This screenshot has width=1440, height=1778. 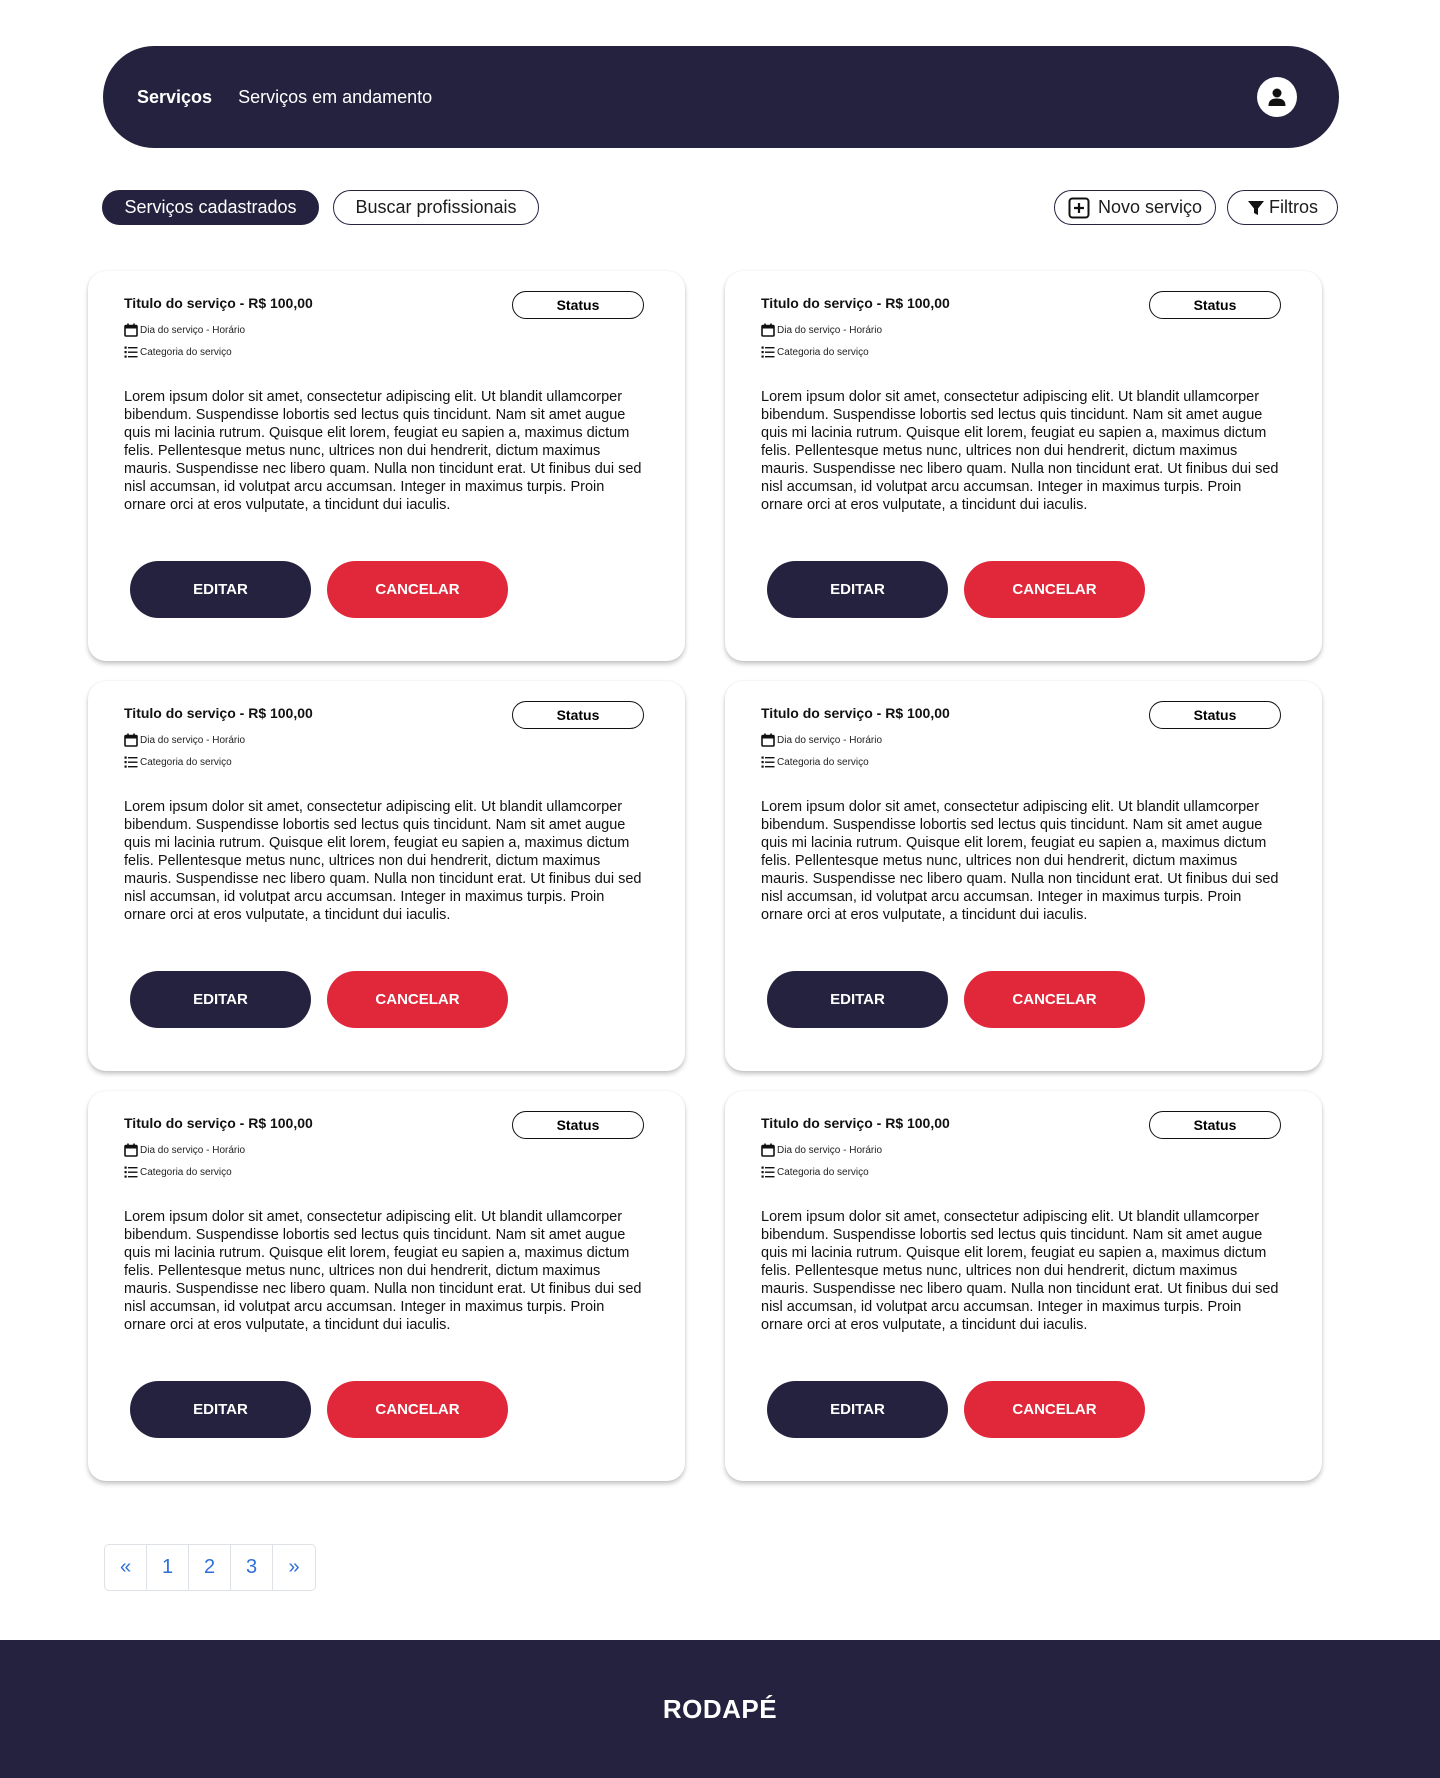 What do you see at coordinates (436, 207) in the screenshot?
I see `tab-find-professionals: Buscar profissionais` at bounding box center [436, 207].